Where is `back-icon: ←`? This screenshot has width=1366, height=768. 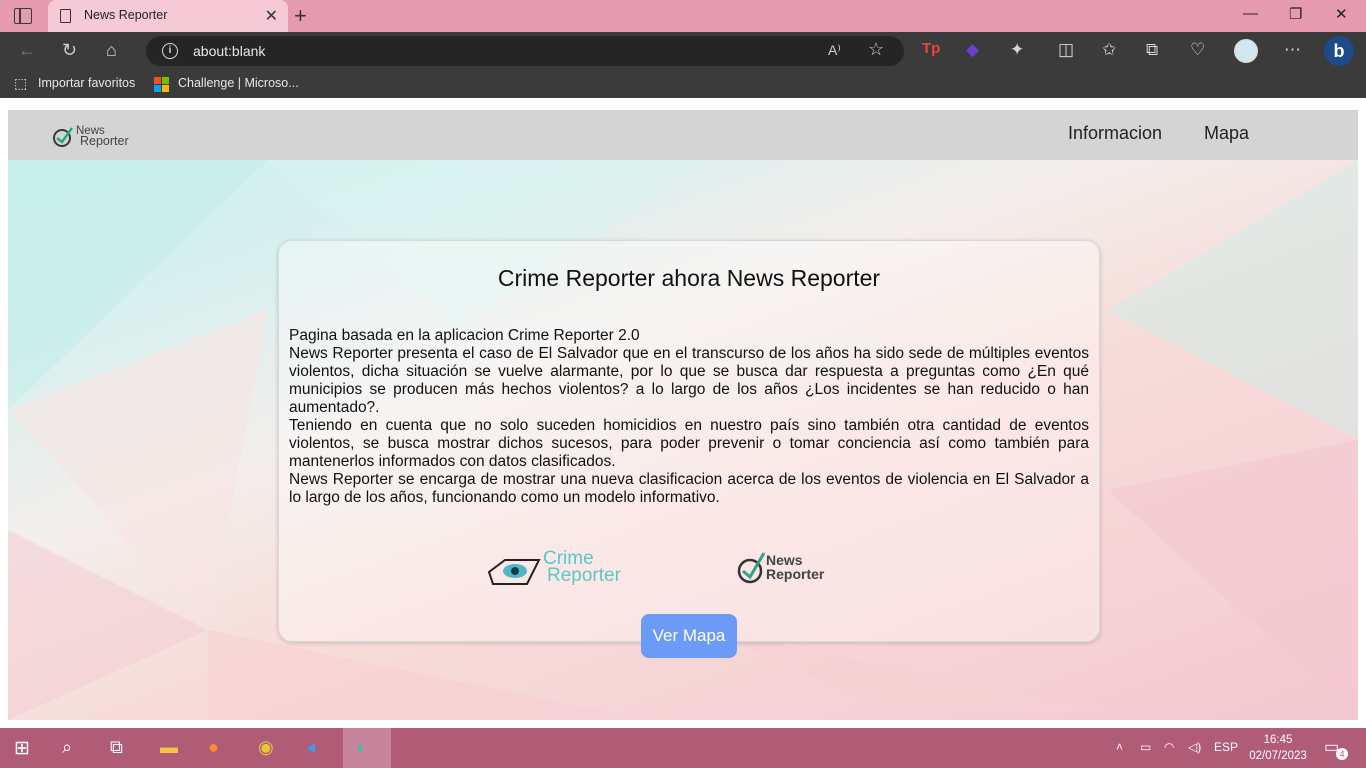
back-icon: ← is located at coordinates (27, 50).